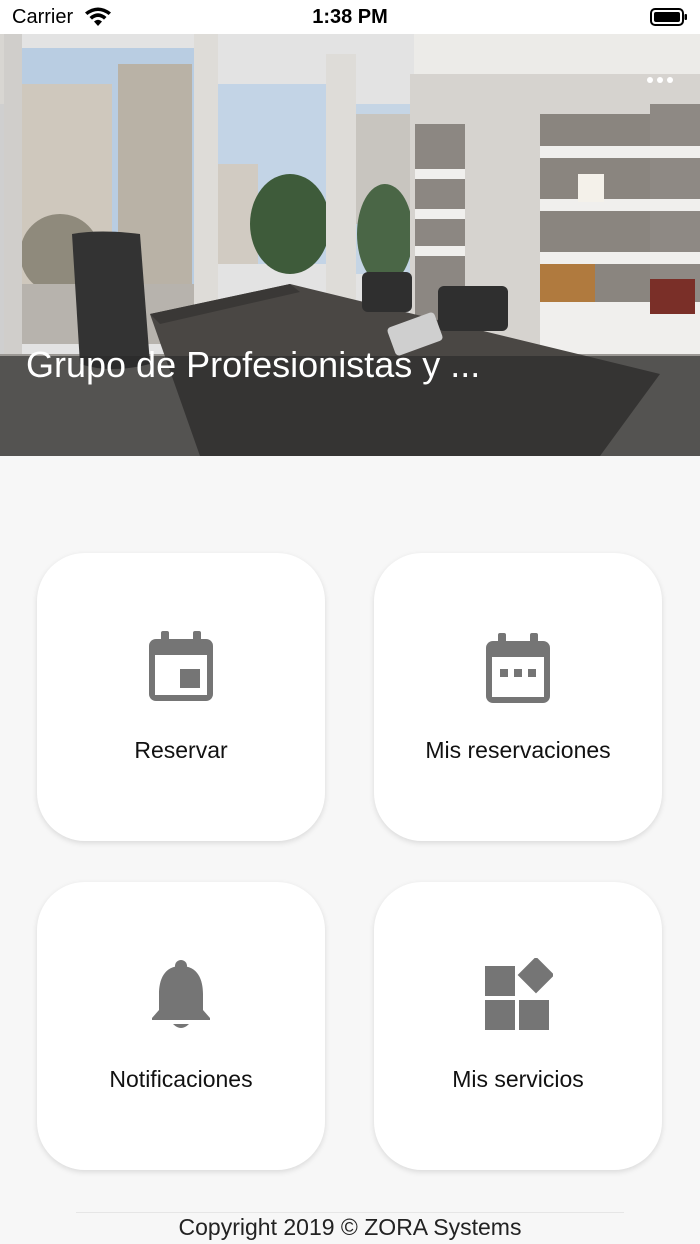 Image resolution: width=700 pixels, height=1244 pixels. I want to click on mis-reservaciones-label: Mis reservaciones, so click(518, 750).